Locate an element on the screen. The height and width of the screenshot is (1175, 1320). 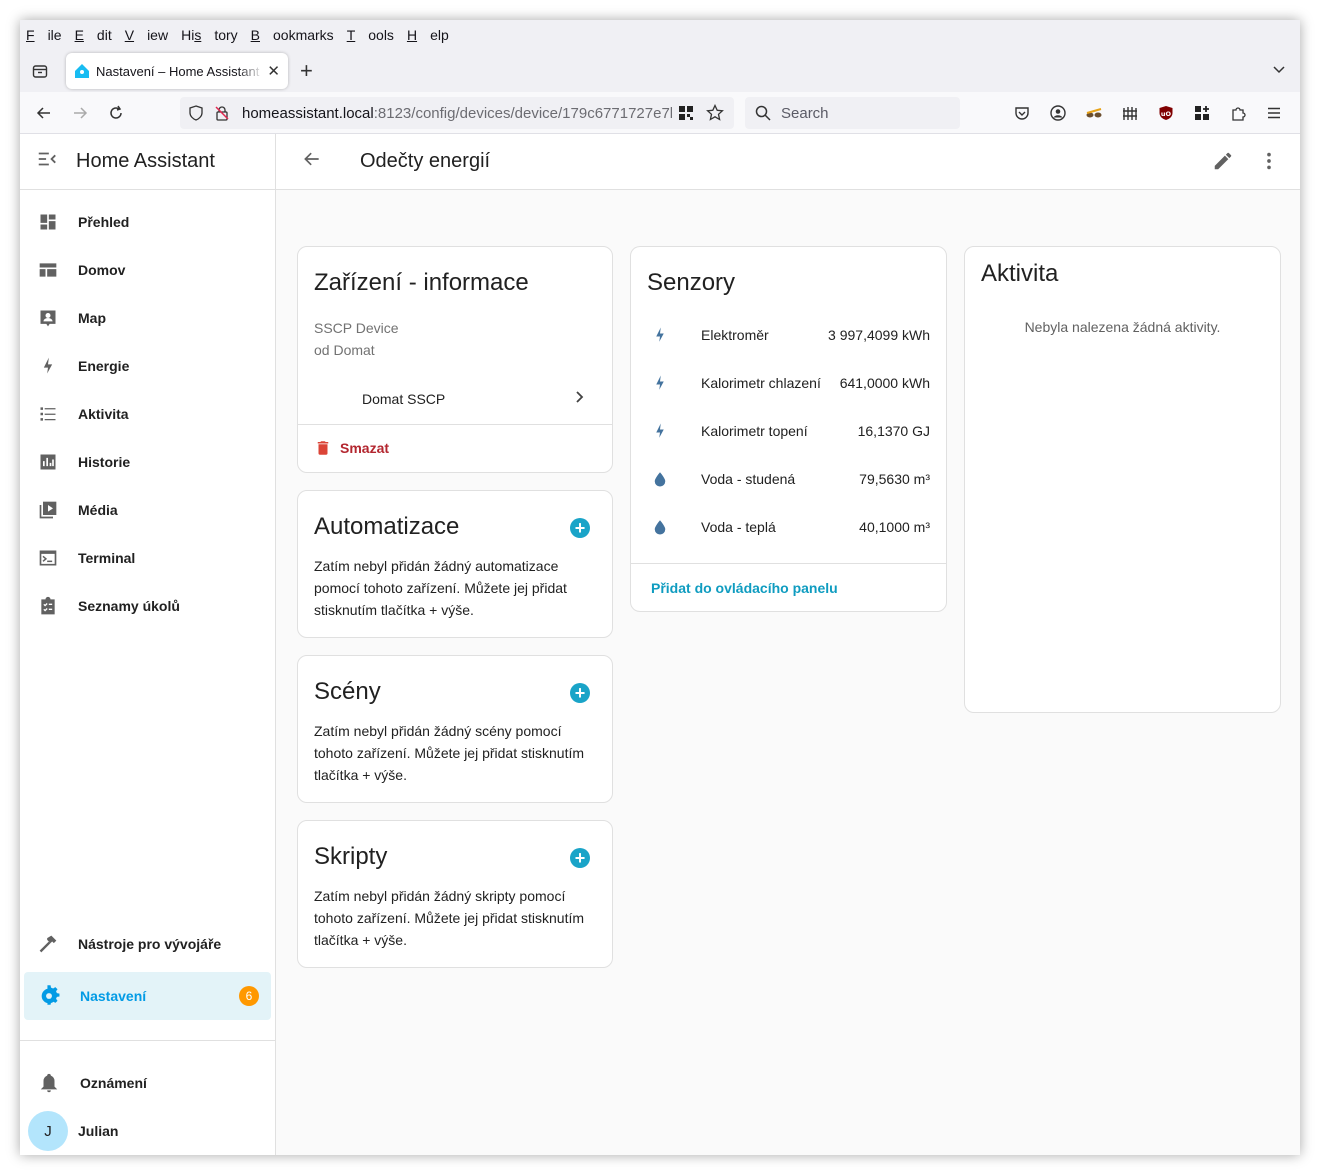
menu-edit: Edit is located at coordinates (93, 35).